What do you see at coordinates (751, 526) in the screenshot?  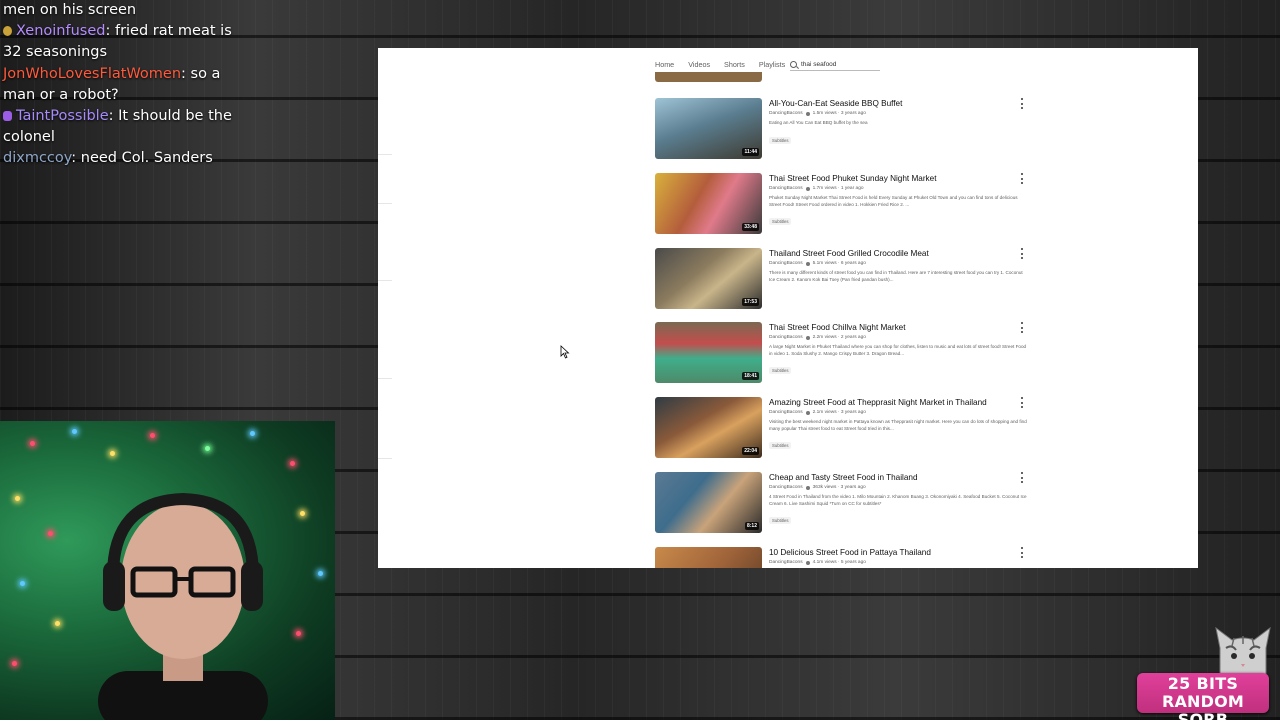 I see `video-duration: 8:12` at bounding box center [751, 526].